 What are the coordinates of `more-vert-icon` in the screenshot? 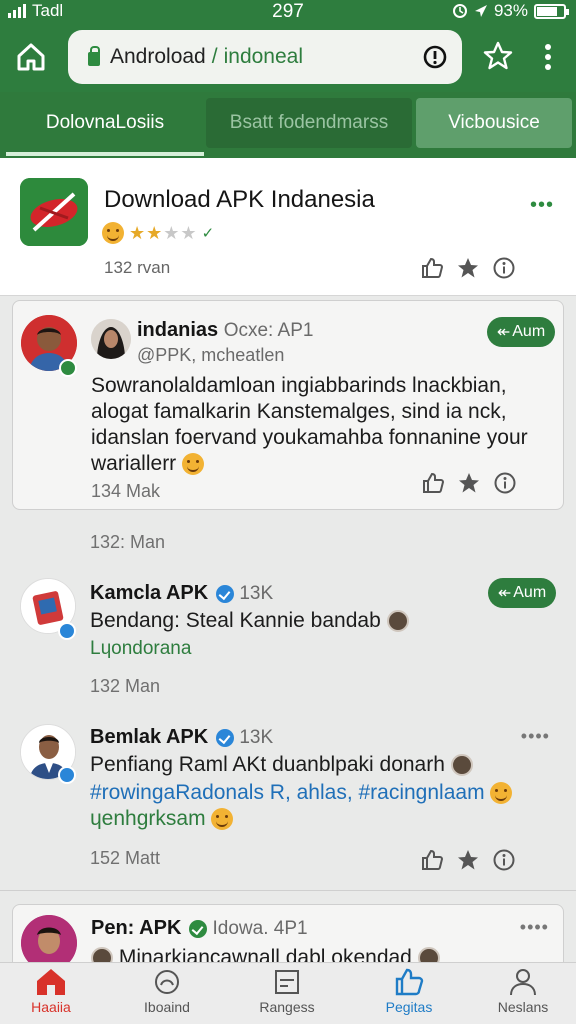 It's located at (548, 57).